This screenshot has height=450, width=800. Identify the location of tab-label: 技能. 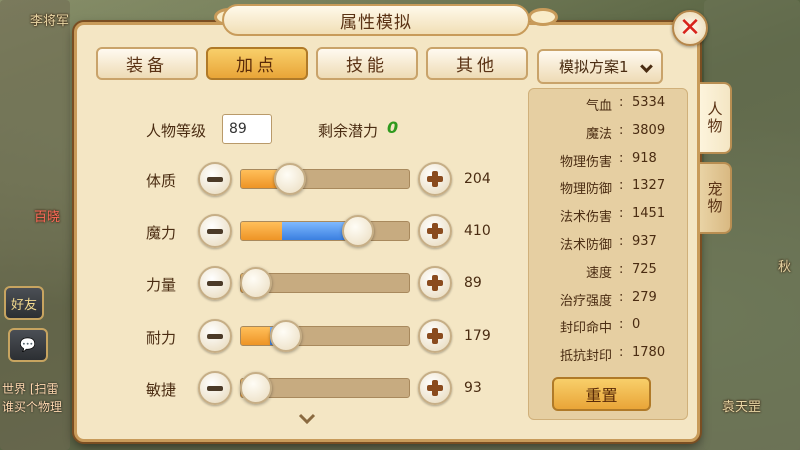
(367, 66).